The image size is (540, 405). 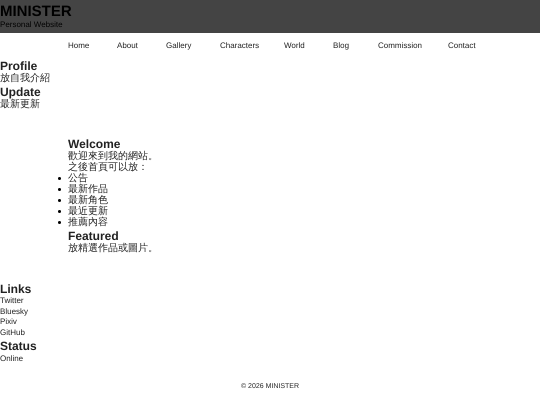 What do you see at coordinates (113, 156) in the screenshot?
I see `section-text: 歡迎來到我的網站。` at bounding box center [113, 156].